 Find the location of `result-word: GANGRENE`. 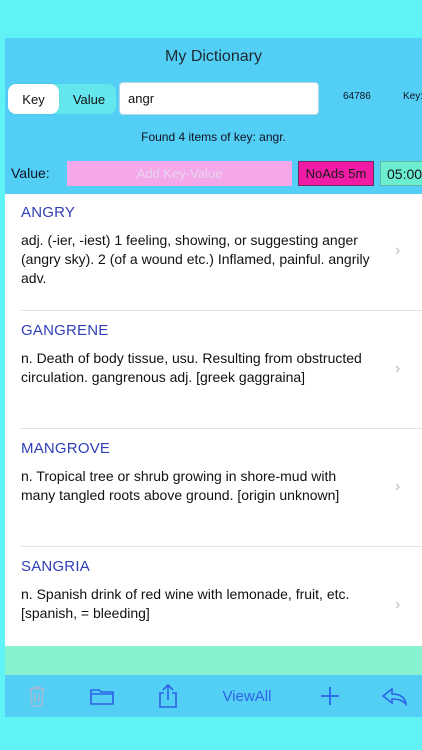

result-word: GANGRENE is located at coordinates (65, 330).